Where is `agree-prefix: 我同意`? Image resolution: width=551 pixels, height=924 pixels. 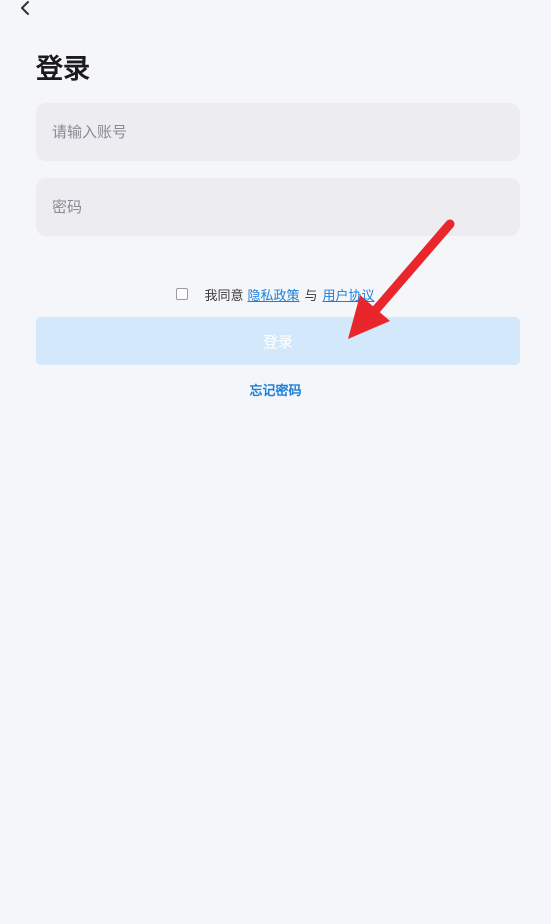 agree-prefix: 我同意 is located at coordinates (224, 296).